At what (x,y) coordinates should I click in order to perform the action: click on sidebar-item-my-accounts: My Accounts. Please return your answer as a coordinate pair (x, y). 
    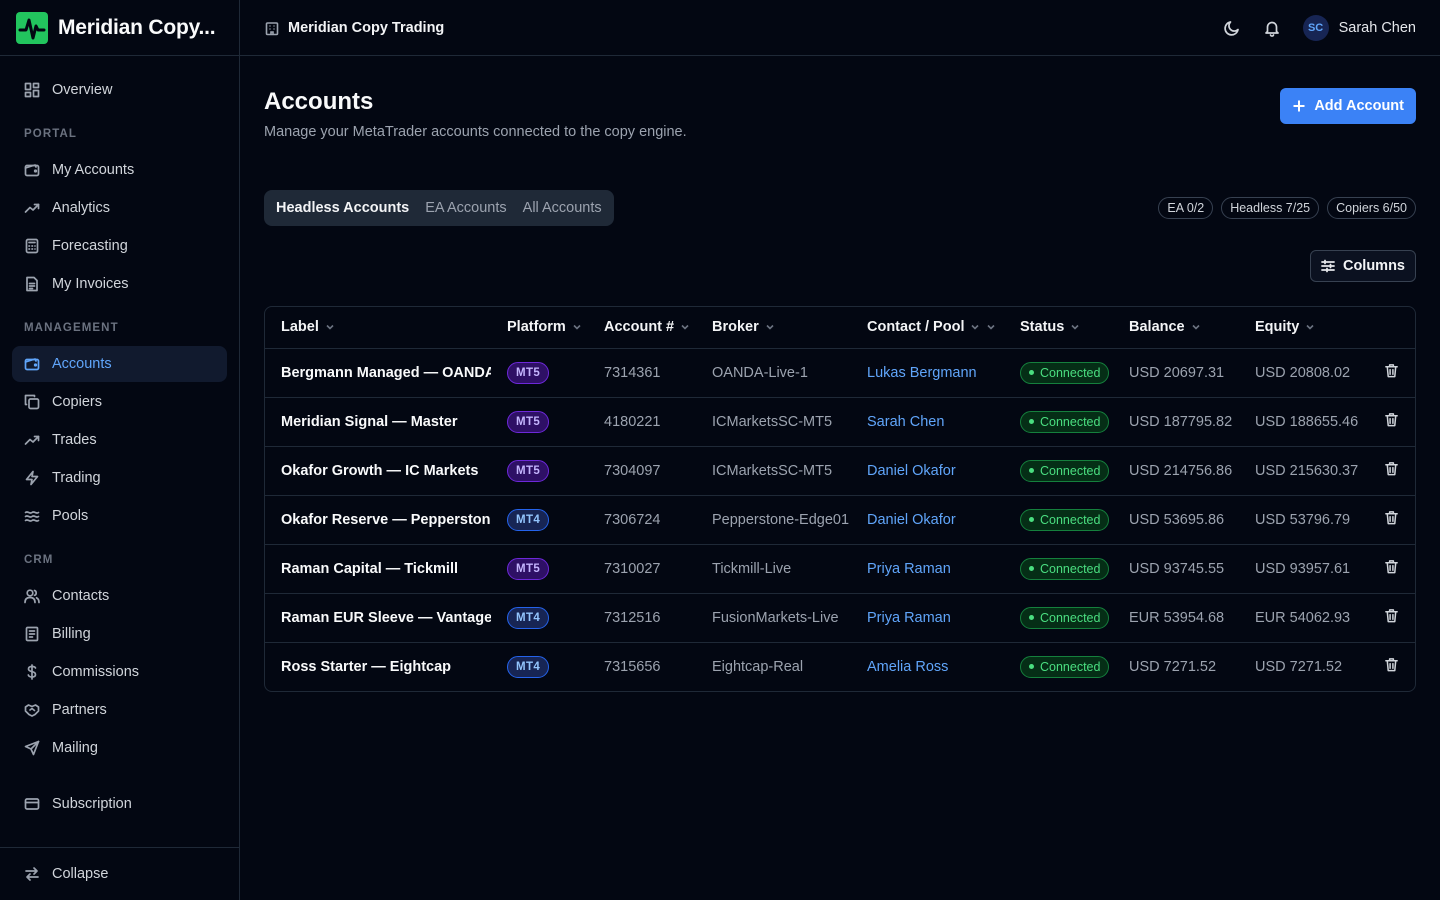
    Looking at the image, I should click on (119, 170).